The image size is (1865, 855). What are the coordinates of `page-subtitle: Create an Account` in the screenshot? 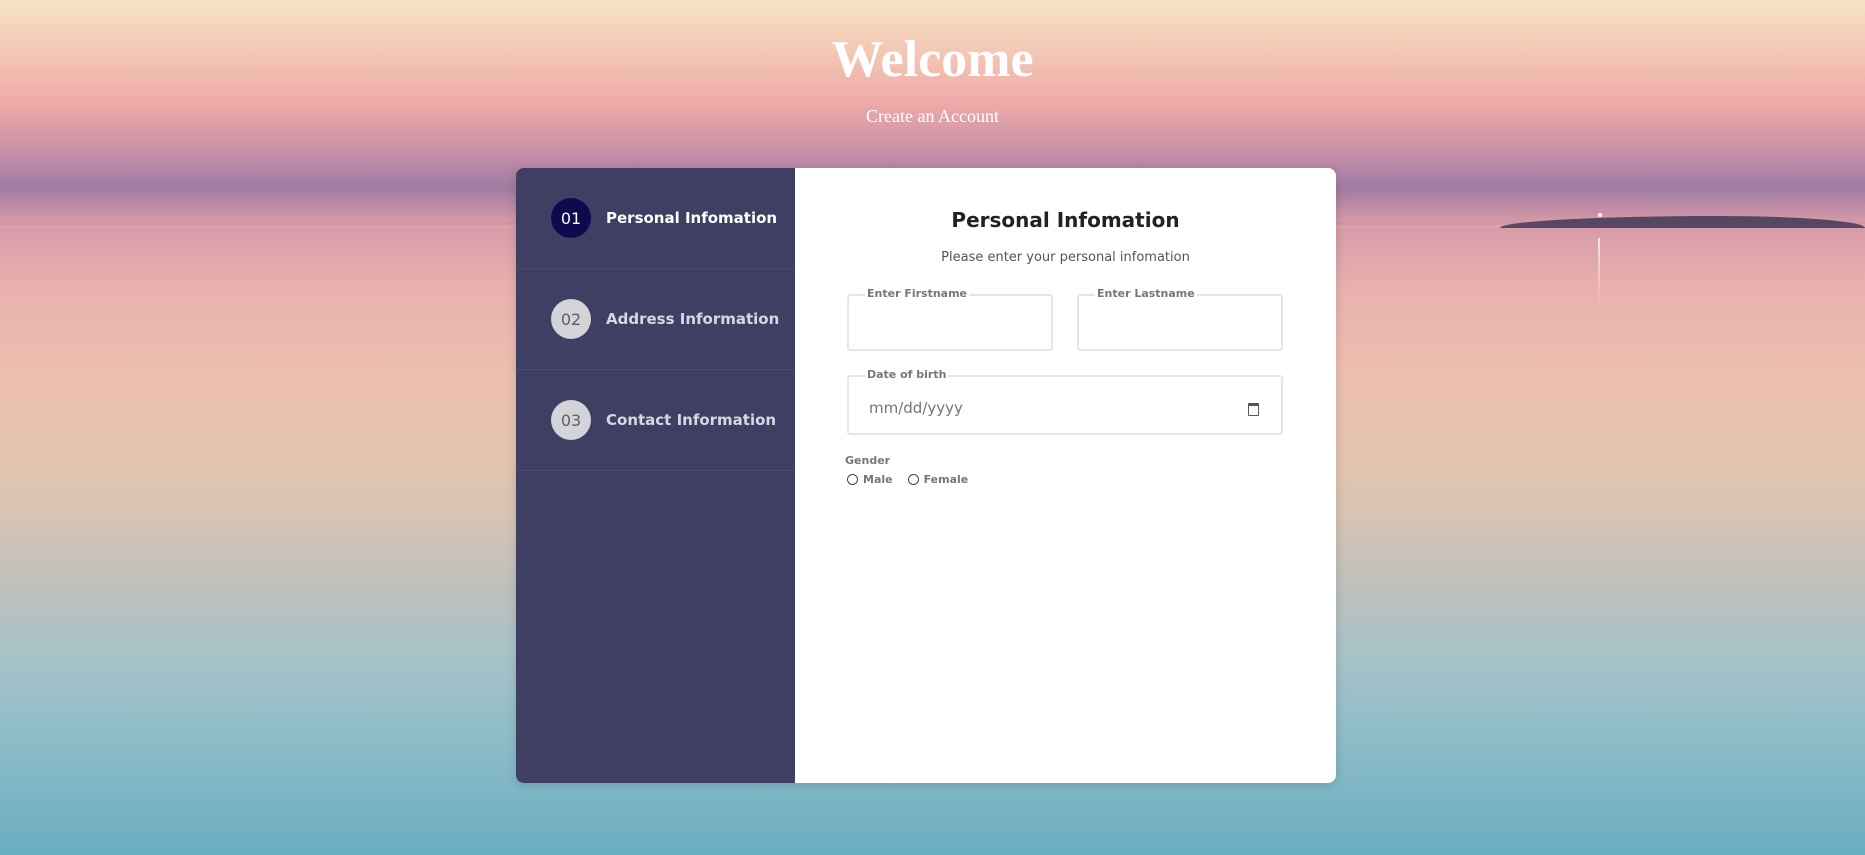 It's located at (932, 116).